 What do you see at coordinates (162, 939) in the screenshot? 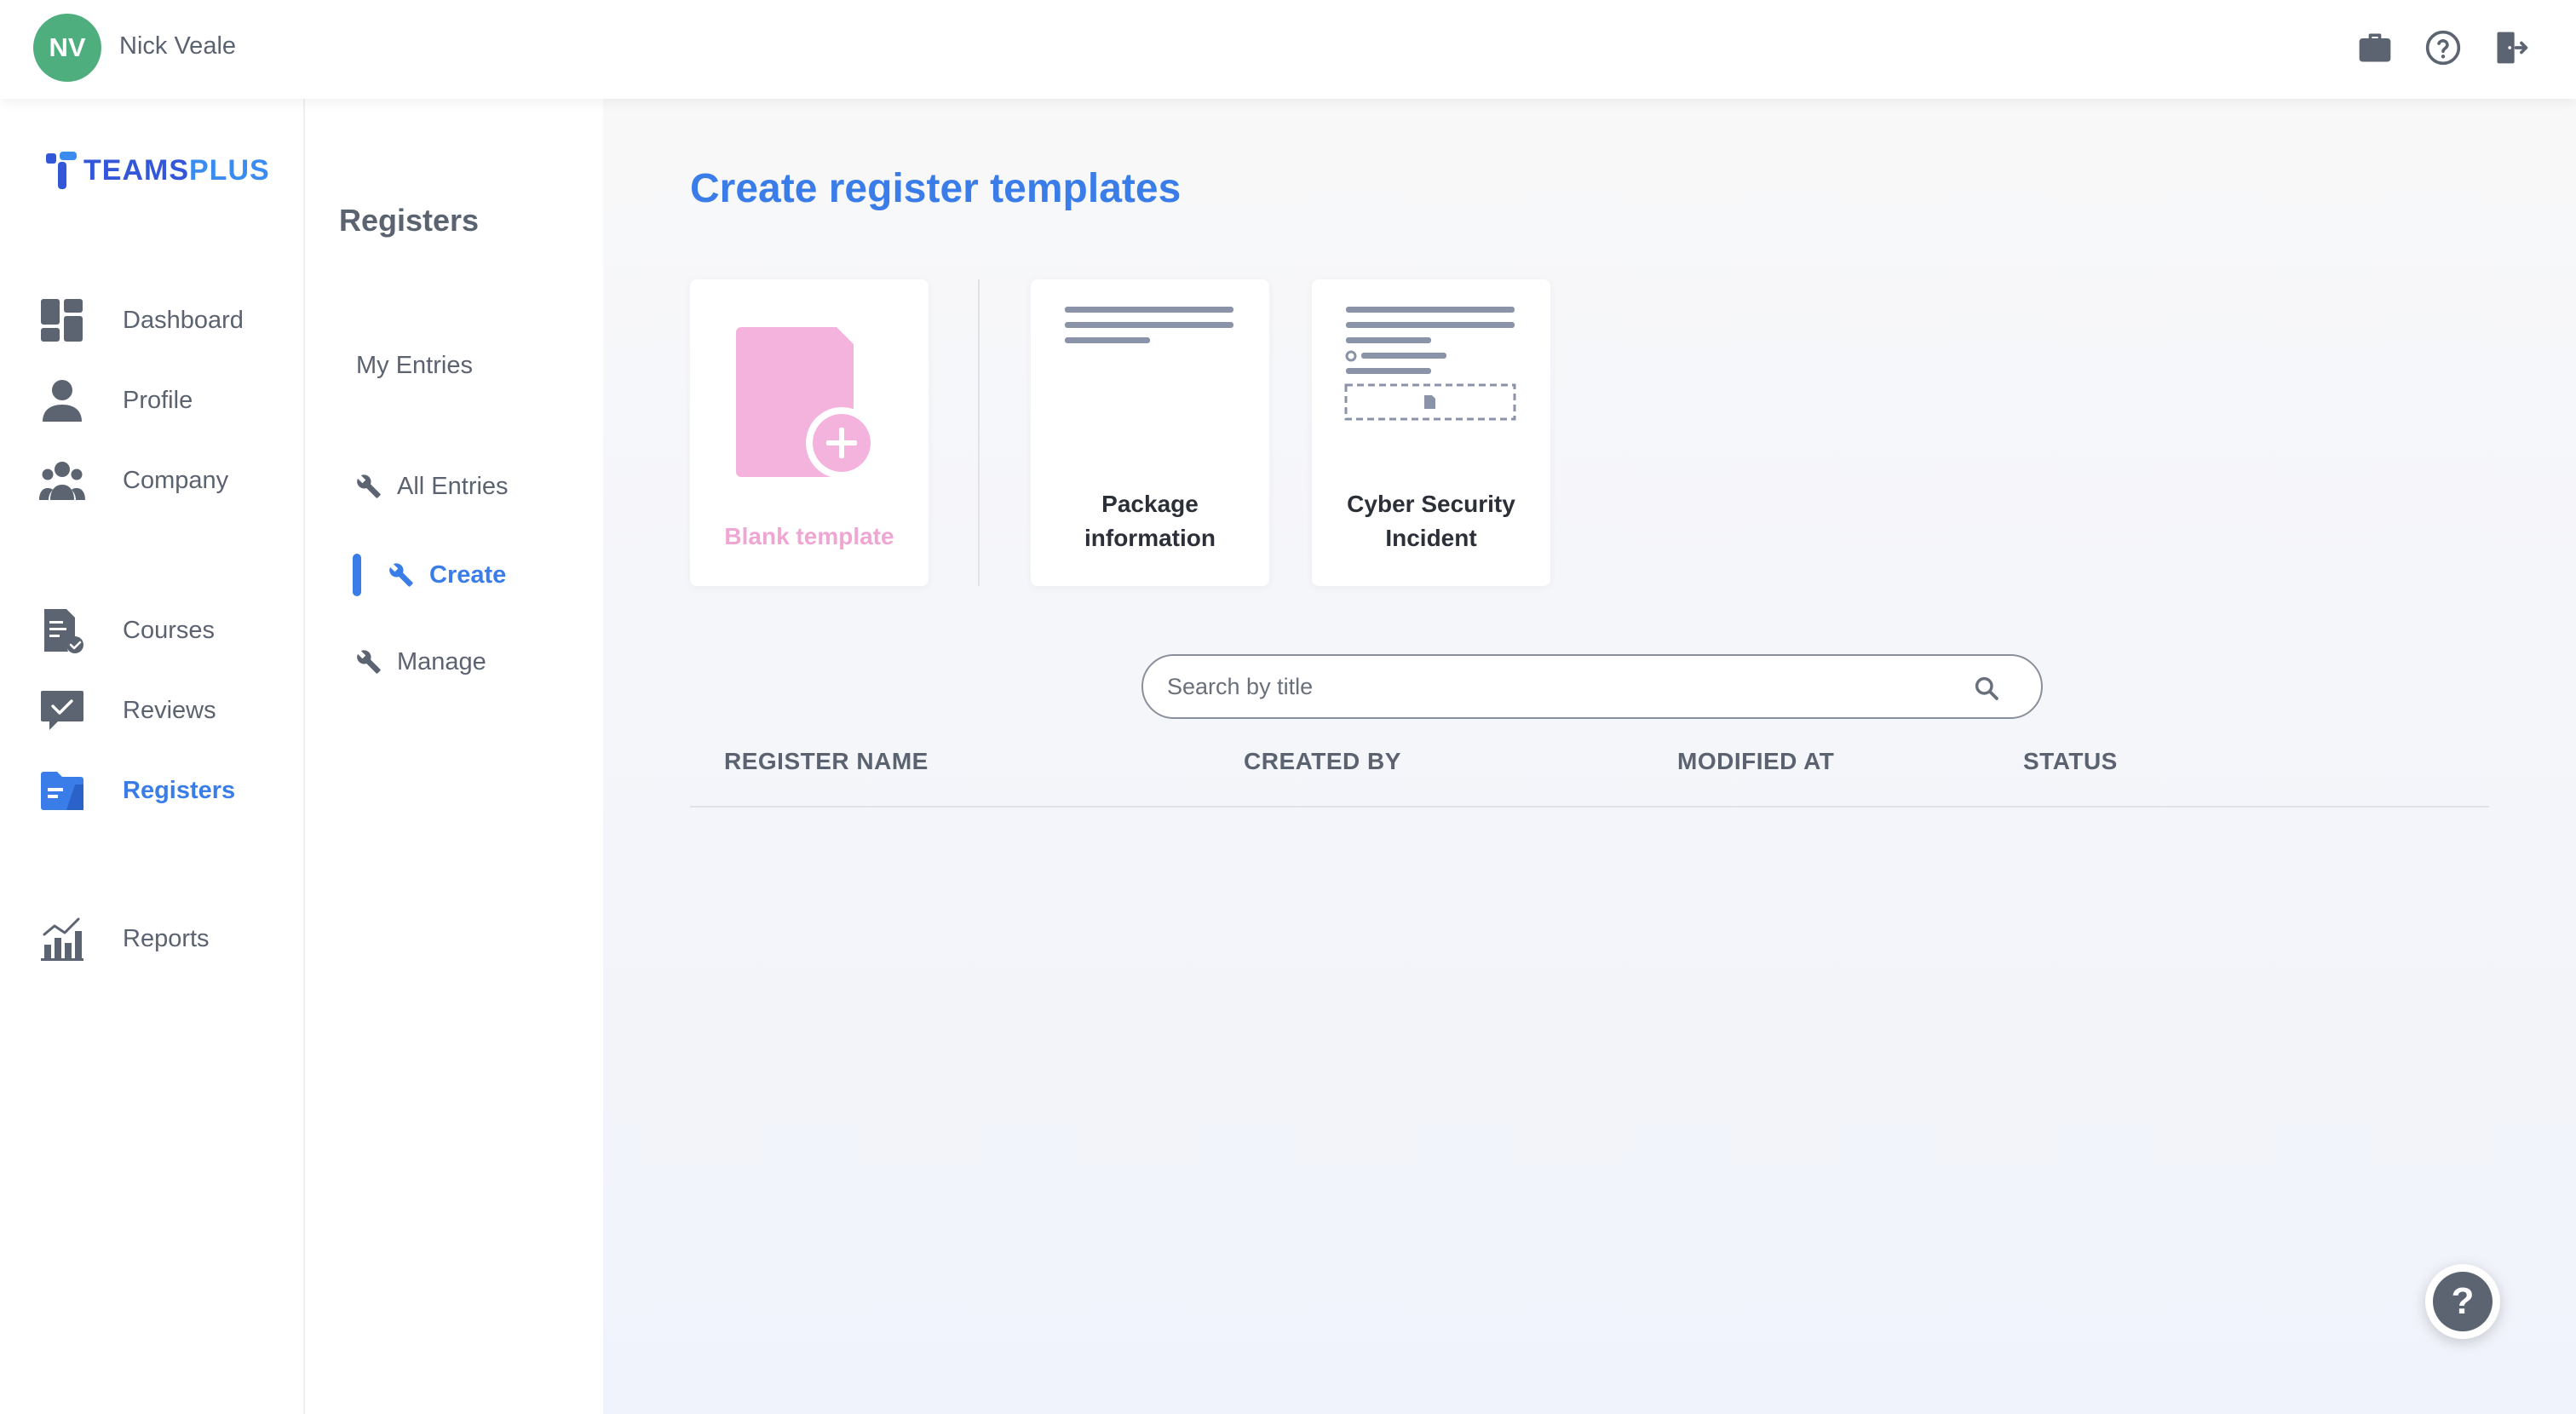
I see `sidebar-item-reports: Reports` at bounding box center [162, 939].